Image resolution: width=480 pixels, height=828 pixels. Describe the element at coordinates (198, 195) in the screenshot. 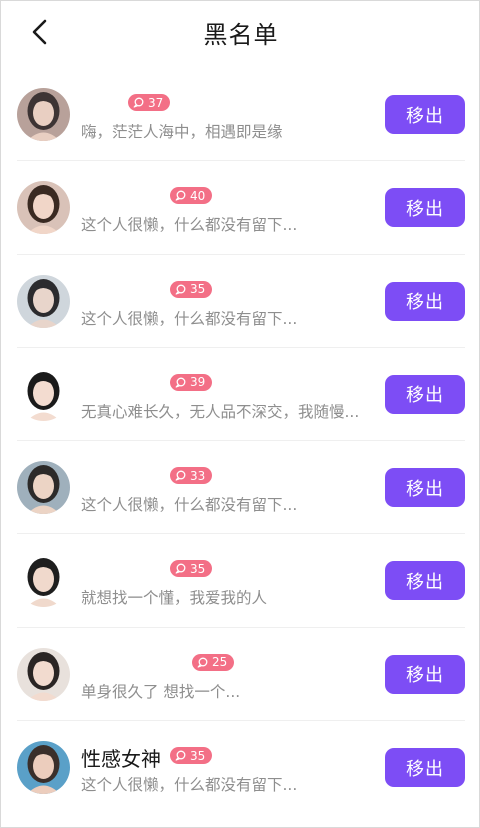

I see `message-count: 40` at that location.